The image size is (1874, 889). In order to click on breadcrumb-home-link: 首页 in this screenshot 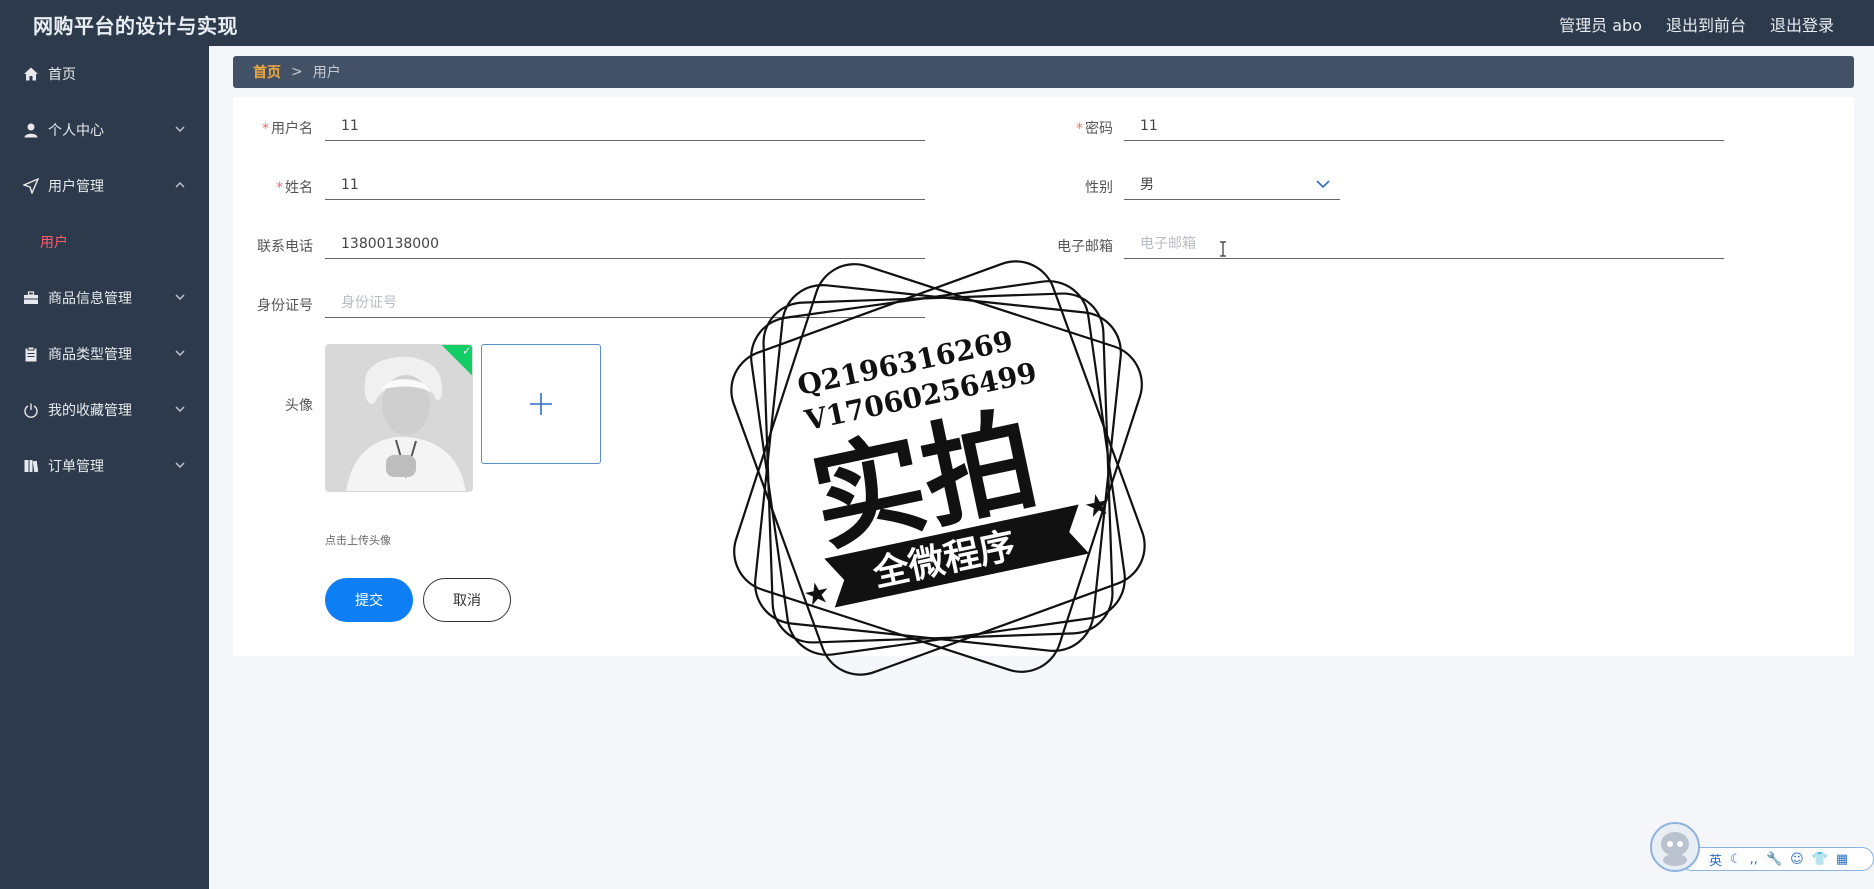, I will do `click(267, 72)`.